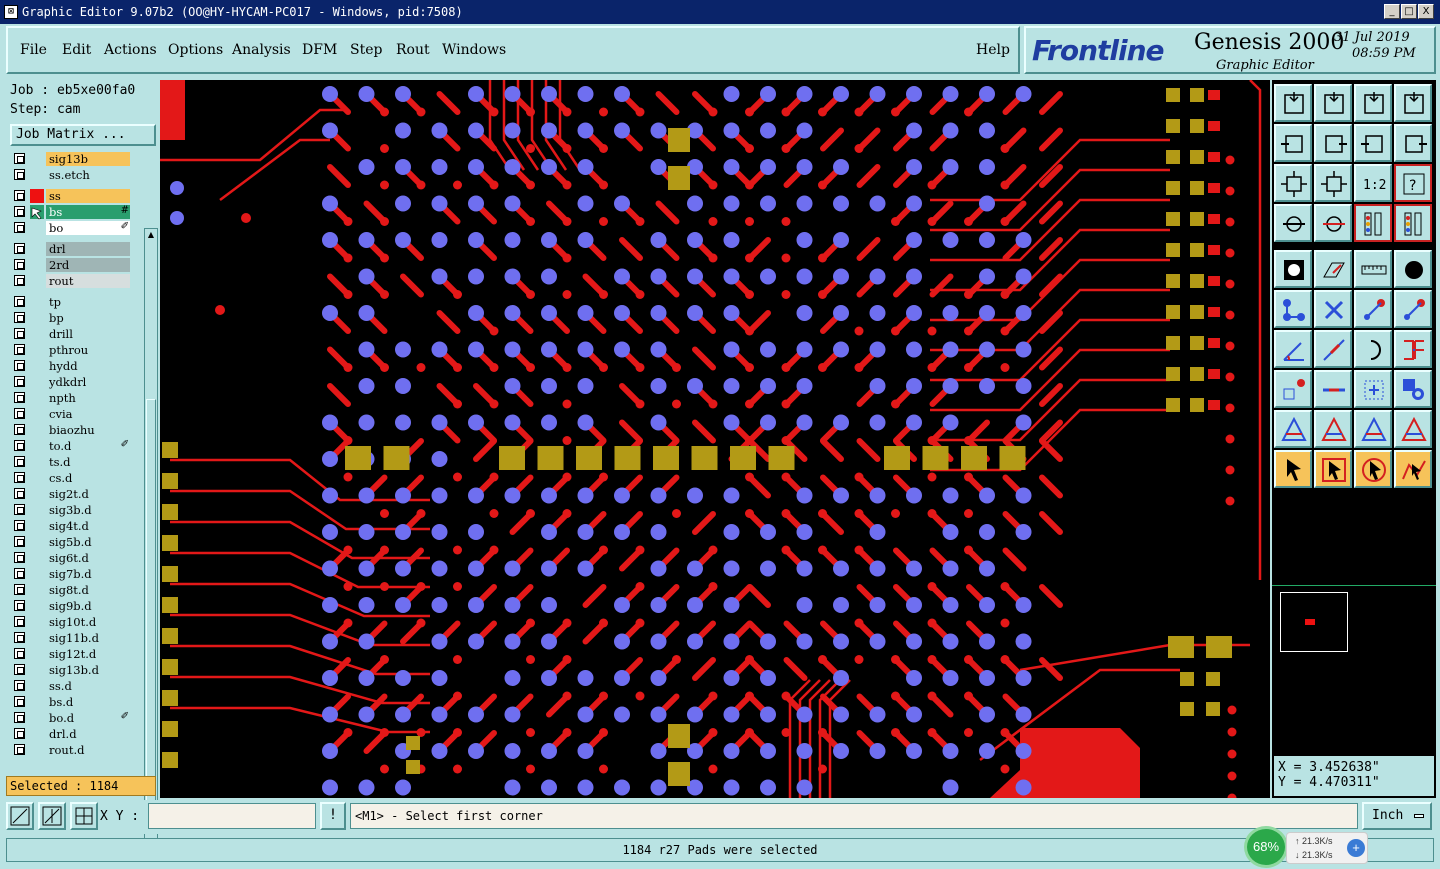  Describe the element at coordinates (1293, 469) in the screenshot. I see `select-arrow-tool` at that location.